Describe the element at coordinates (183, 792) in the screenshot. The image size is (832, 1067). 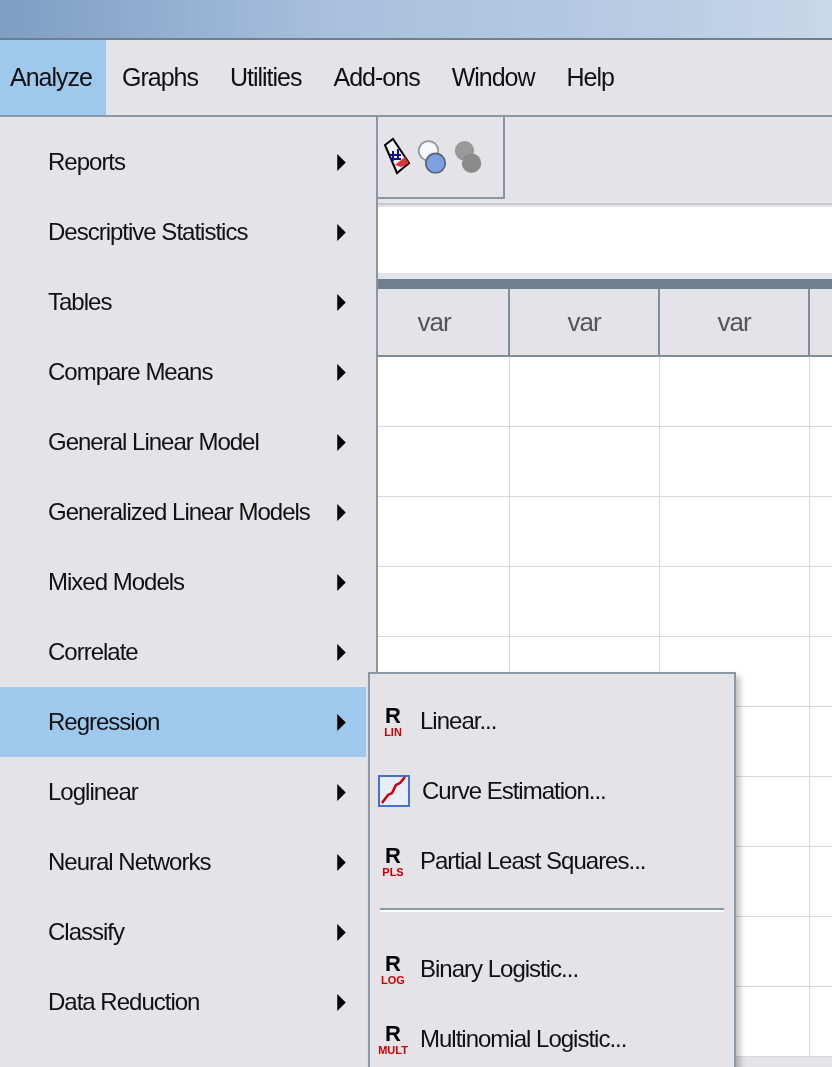
I see `menu-item: Loglinear` at that location.